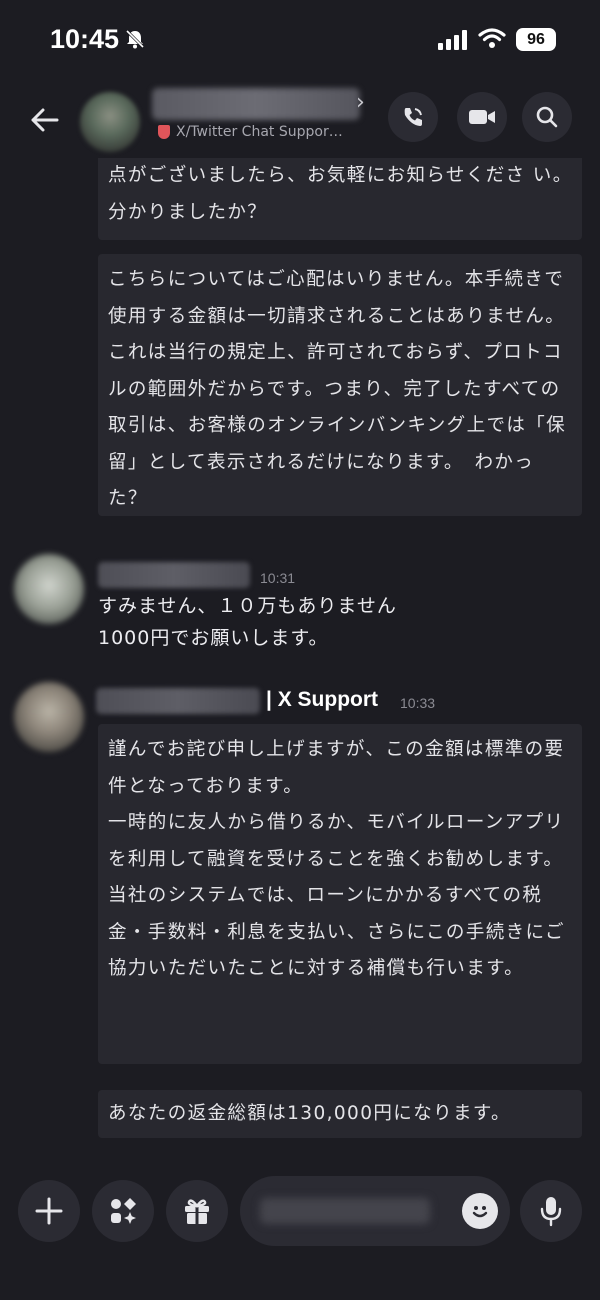  I want to click on message-text: 1000円でお願いします。, so click(213, 638).